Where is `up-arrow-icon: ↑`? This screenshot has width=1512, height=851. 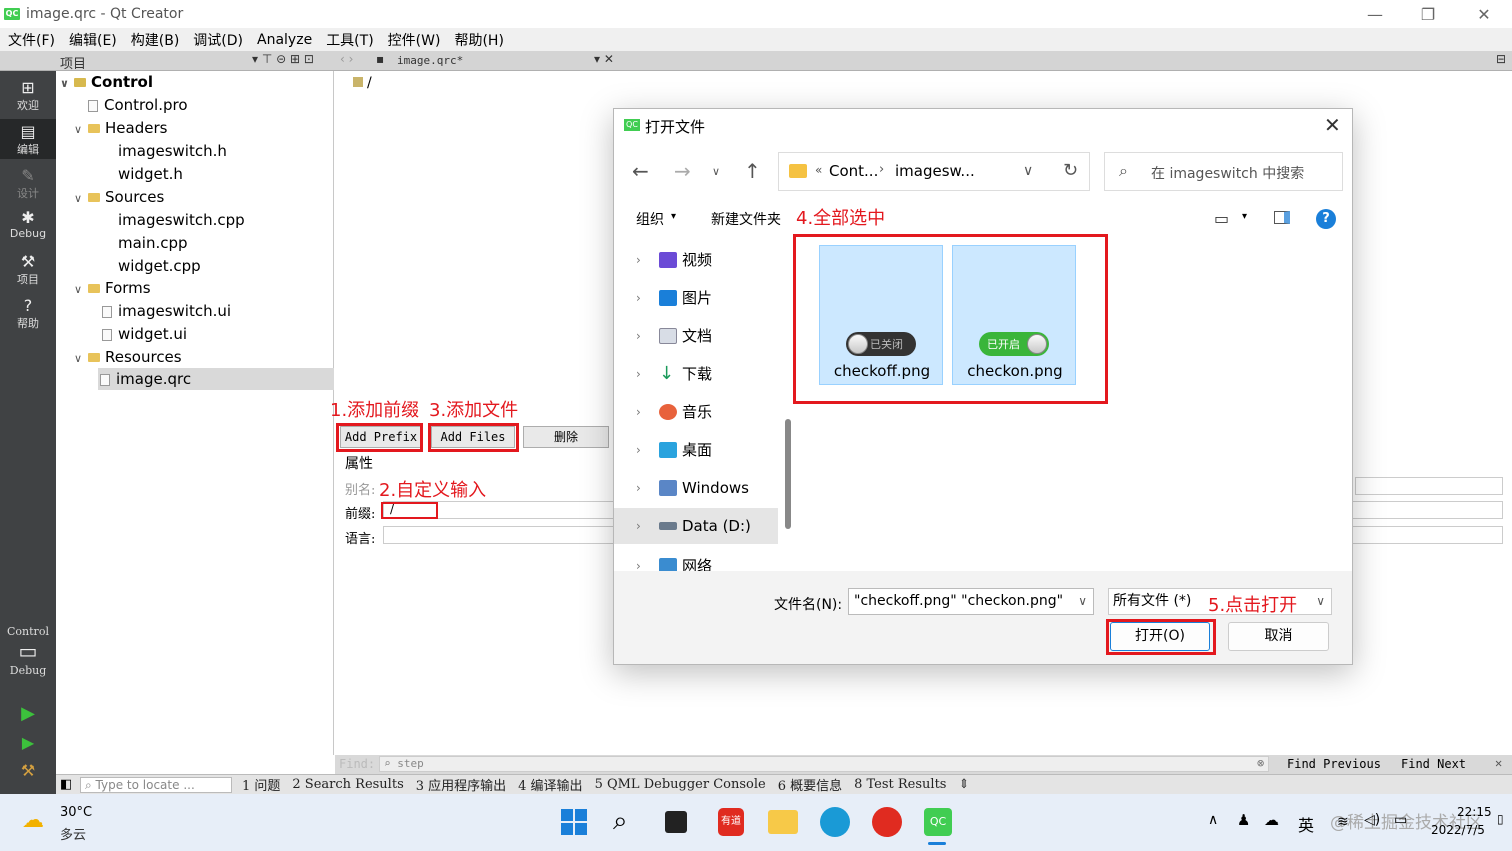
up-arrow-icon: ↑ is located at coordinates (752, 171).